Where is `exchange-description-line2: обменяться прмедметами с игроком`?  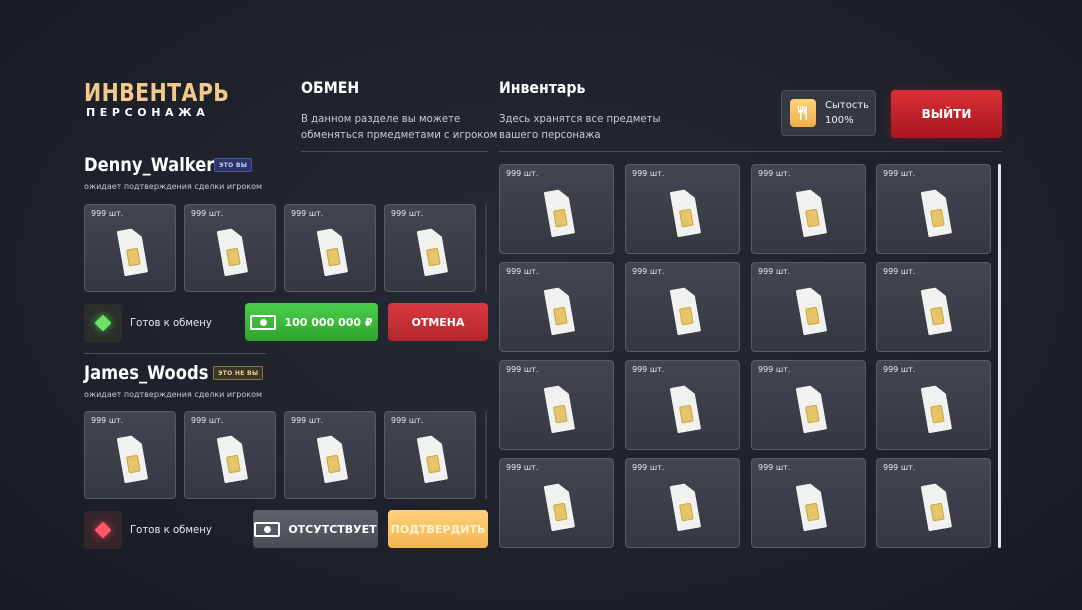
exchange-description-line2: обменяться прмедметами с игроком is located at coordinates (399, 134).